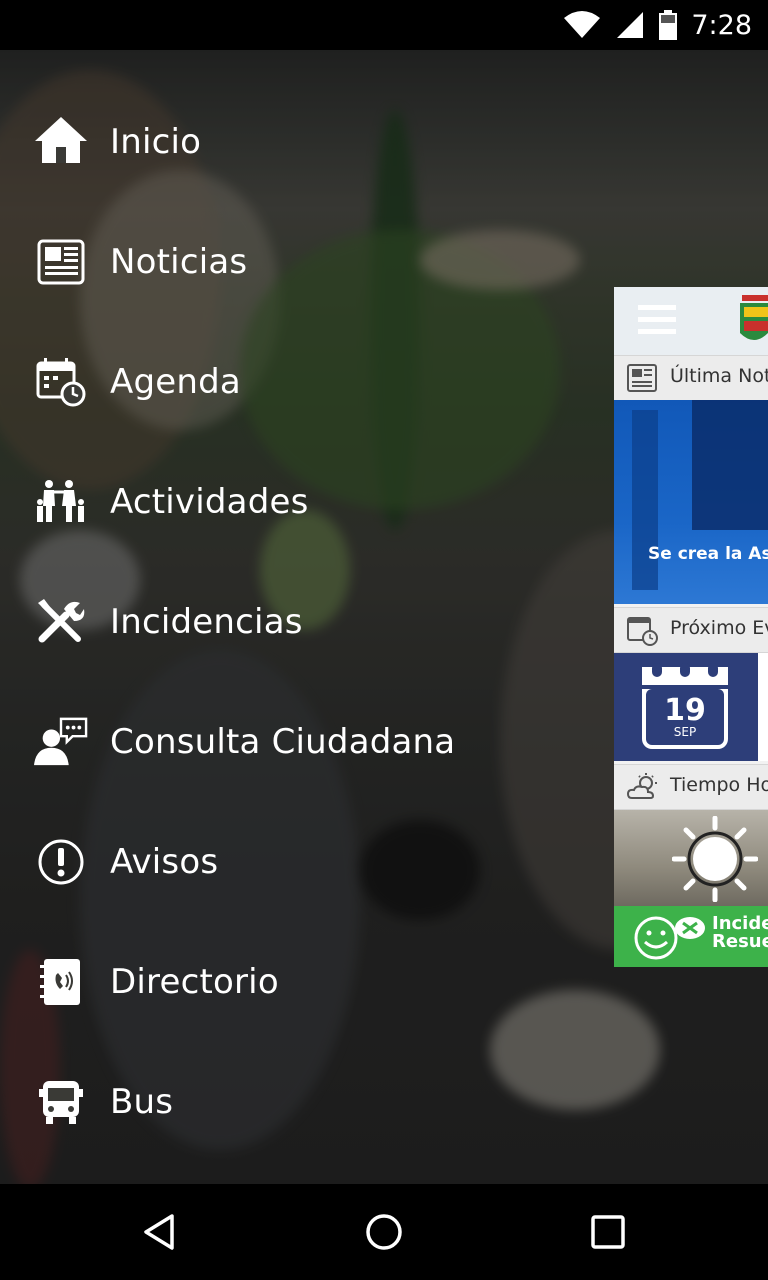  What do you see at coordinates (719, 785) in the screenshot?
I see `weather-title: Tiempo Ho` at bounding box center [719, 785].